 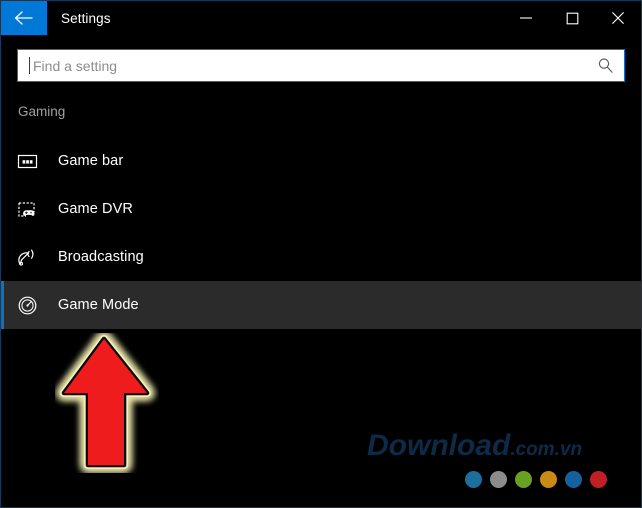 I want to click on search-box, so click(x=321, y=65).